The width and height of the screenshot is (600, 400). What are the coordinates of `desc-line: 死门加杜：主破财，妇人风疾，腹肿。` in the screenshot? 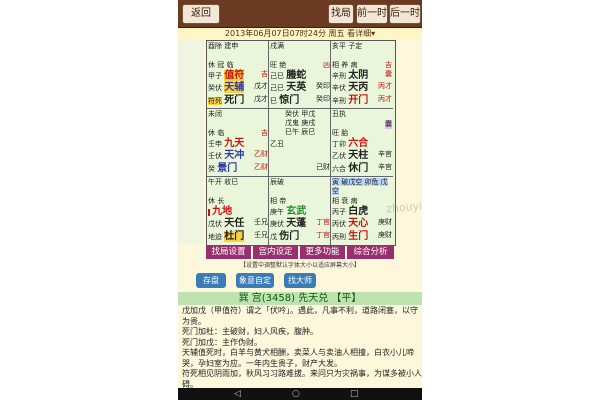 It's located at (250, 331).